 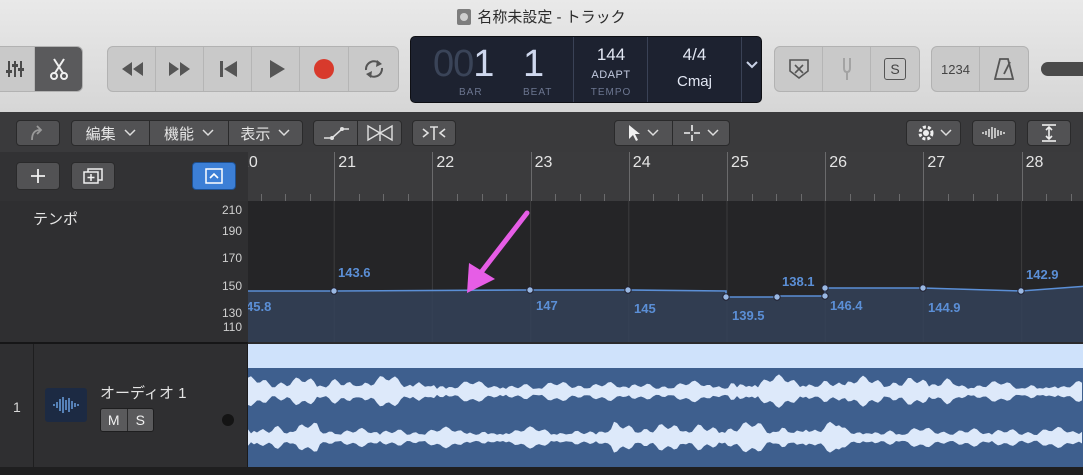 What do you see at coordinates (694, 81) in the screenshot?
I see `key-signature: Cmaj` at bounding box center [694, 81].